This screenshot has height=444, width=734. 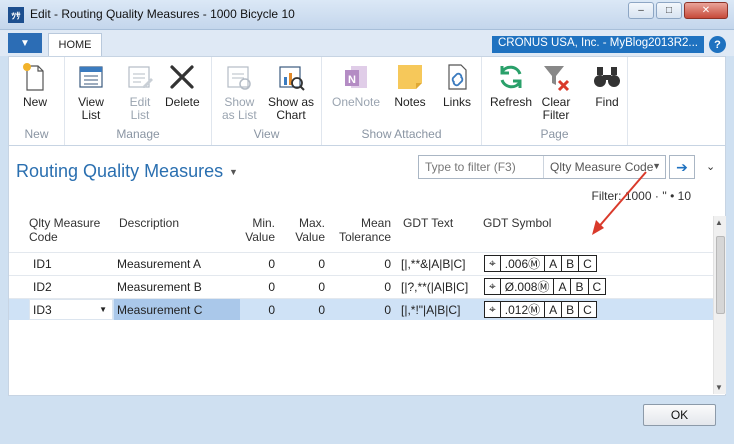 I want to click on collapse-chevron-icon: ⌄, so click(x=710, y=166).